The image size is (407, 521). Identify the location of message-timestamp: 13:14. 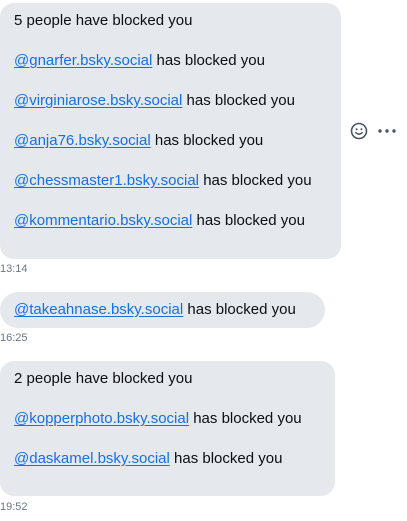
(14, 269).